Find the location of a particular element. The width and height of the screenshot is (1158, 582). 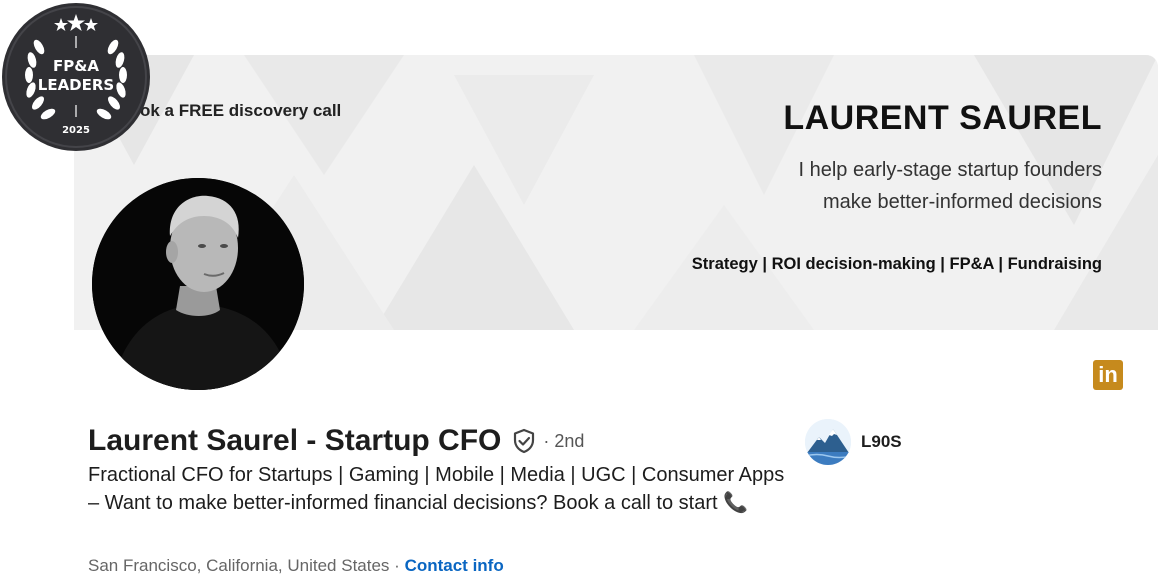

contact-info-link: Contact info is located at coordinates (454, 565).